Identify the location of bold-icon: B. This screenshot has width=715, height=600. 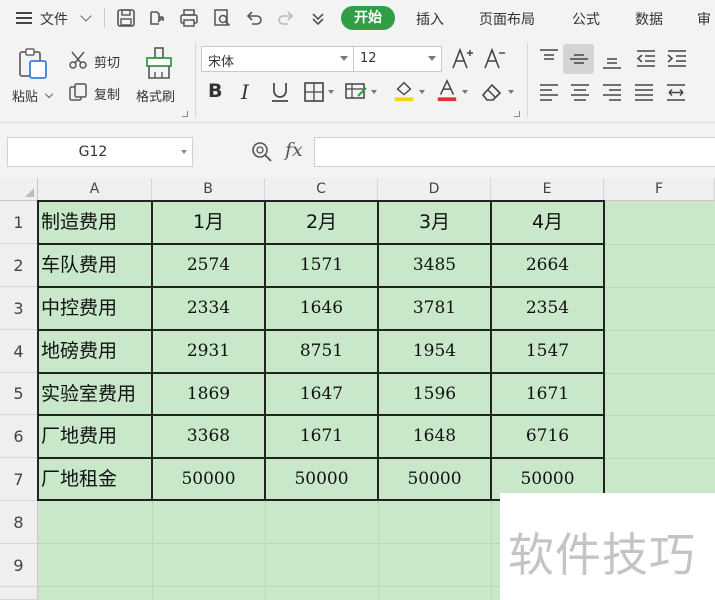
(215, 91).